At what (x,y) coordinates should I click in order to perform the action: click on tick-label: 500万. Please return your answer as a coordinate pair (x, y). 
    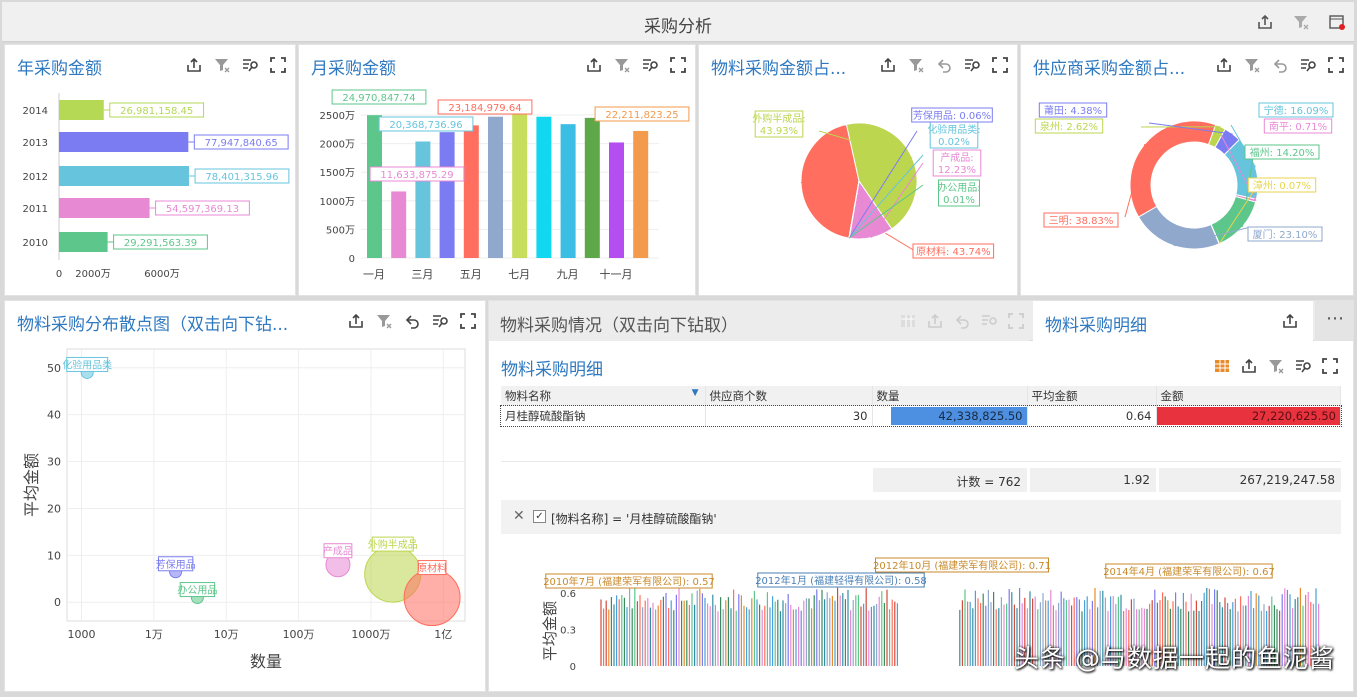
    Looking at the image, I should click on (340, 230).